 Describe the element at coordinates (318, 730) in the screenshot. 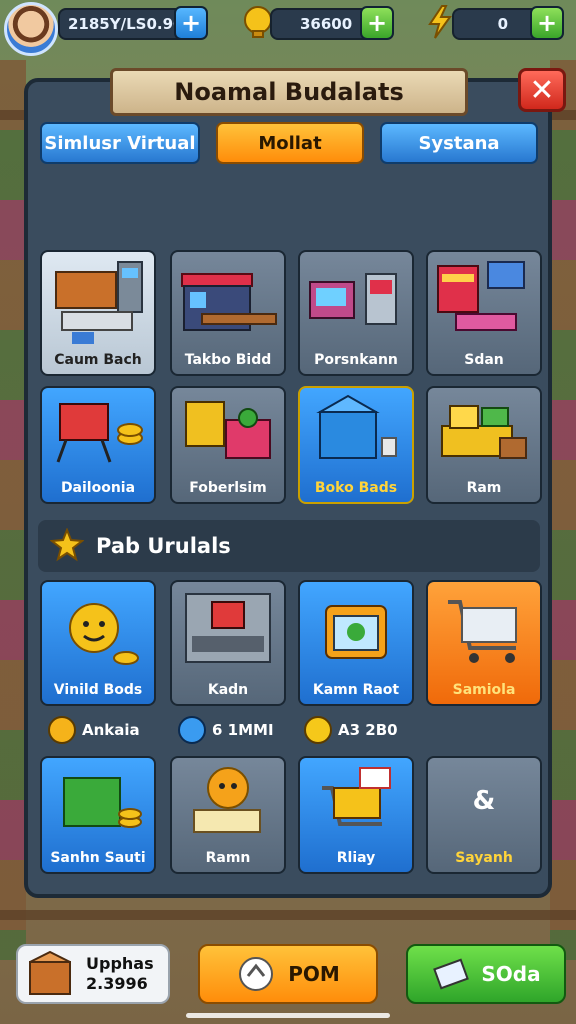

I see `gold-coin-icon` at that location.